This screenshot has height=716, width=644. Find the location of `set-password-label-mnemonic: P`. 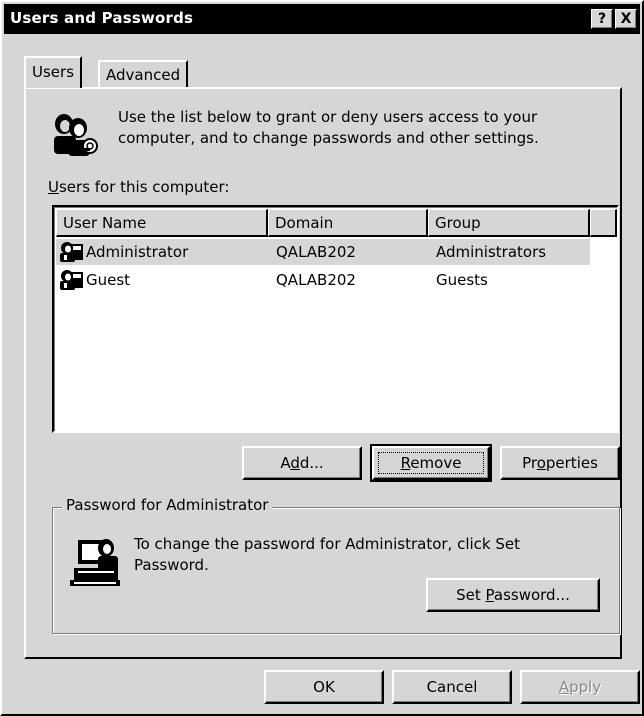

set-password-label-mnemonic: P is located at coordinates (489, 595).